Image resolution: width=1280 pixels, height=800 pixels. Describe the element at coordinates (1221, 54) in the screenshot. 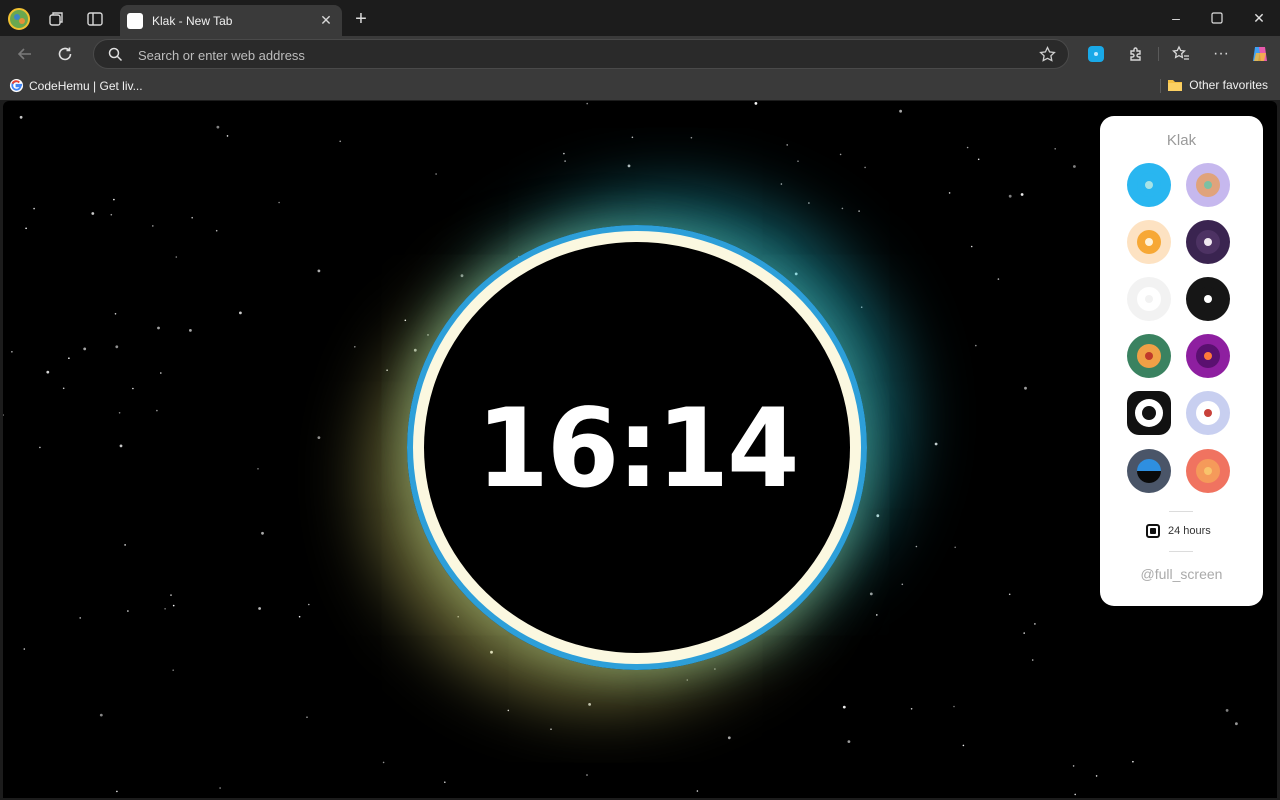

I see `more-options-icon: ···` at that location.